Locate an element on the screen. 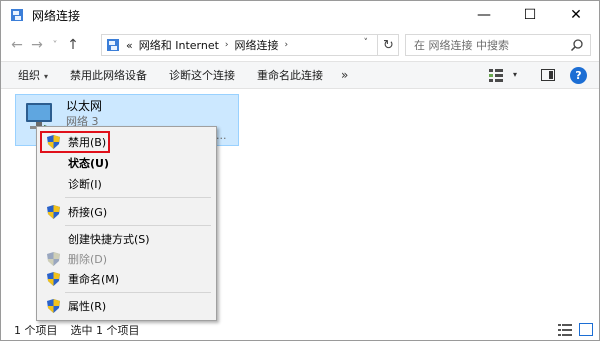 This screenshot has height=341, width=600. menu-item-label: 创建快捷方式(S) is located at coordinates (109, 239).